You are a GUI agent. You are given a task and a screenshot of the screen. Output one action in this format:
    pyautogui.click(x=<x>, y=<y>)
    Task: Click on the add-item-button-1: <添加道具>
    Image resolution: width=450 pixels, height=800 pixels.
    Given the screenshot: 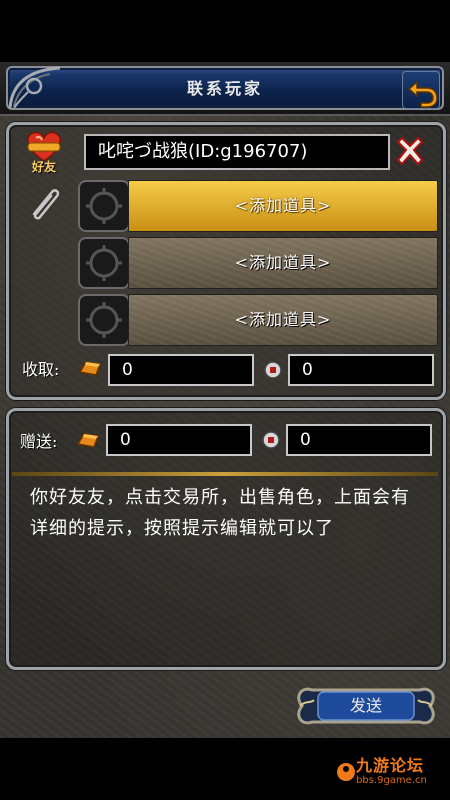 What is the action you would take?
    pyautogui.click(x=283, y=206)
    